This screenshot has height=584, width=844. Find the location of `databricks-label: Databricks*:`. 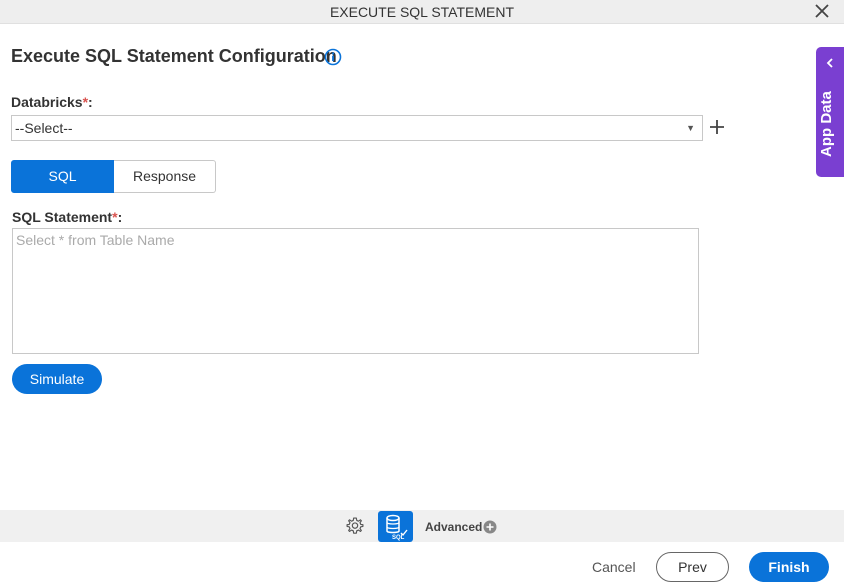

databricks-label: Databricks*: is located at coordinates (52, 102).